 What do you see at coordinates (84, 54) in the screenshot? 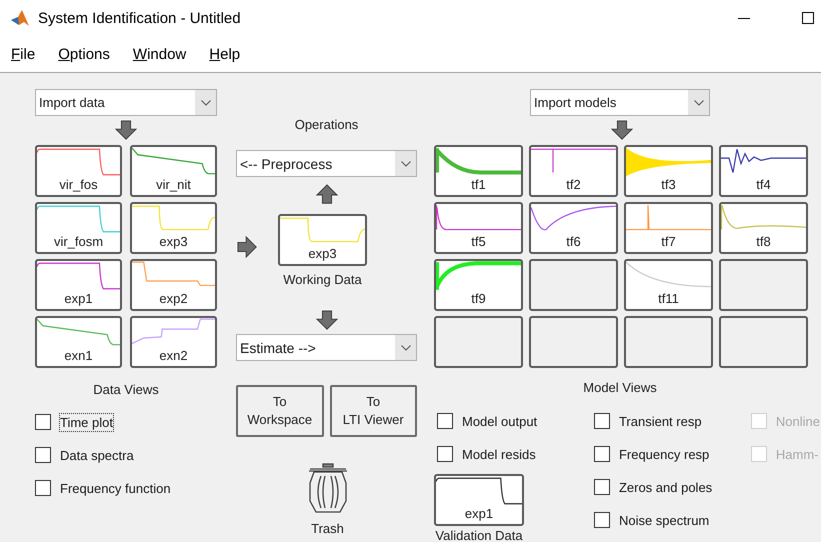
I see `menu-item: Options` at bounding box center [84, 54].